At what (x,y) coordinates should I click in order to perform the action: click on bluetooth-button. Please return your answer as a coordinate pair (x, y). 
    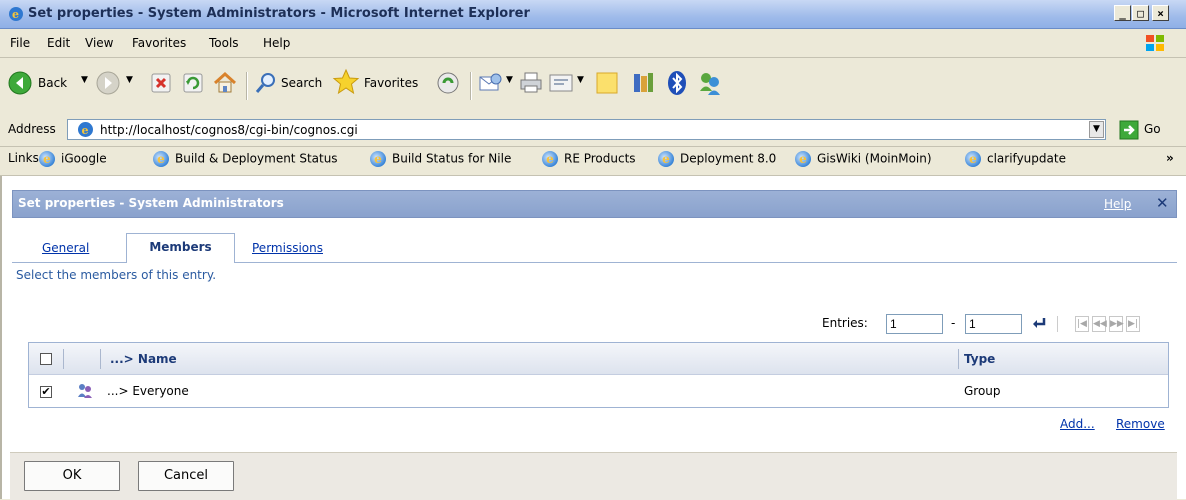
    Looking at the image, I should click on (677, 84).